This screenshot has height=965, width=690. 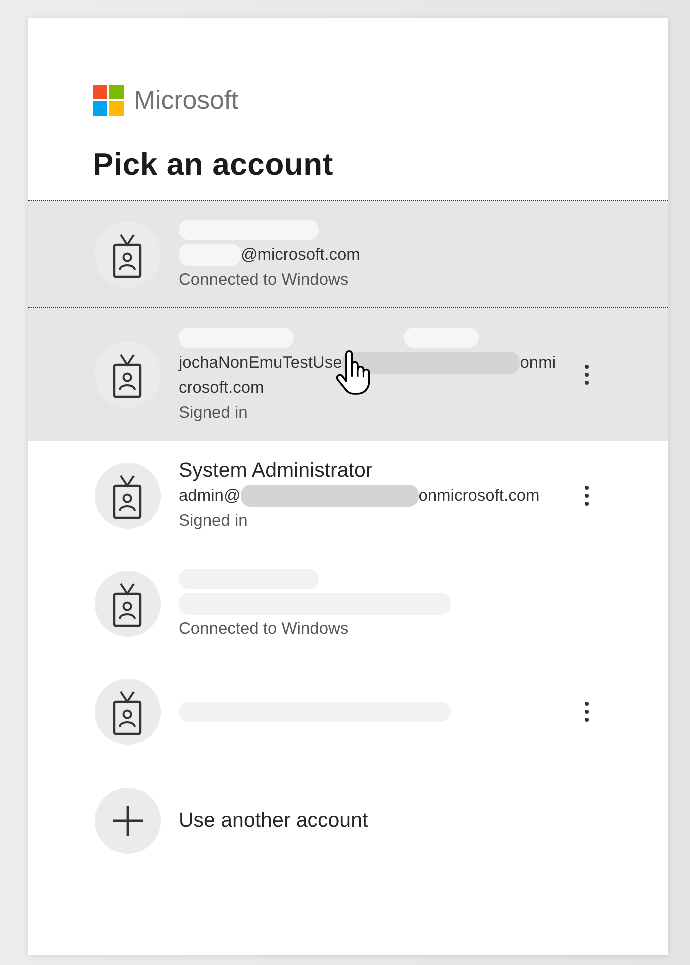 I want to click on plus-icon, so click(x=128, y=821).